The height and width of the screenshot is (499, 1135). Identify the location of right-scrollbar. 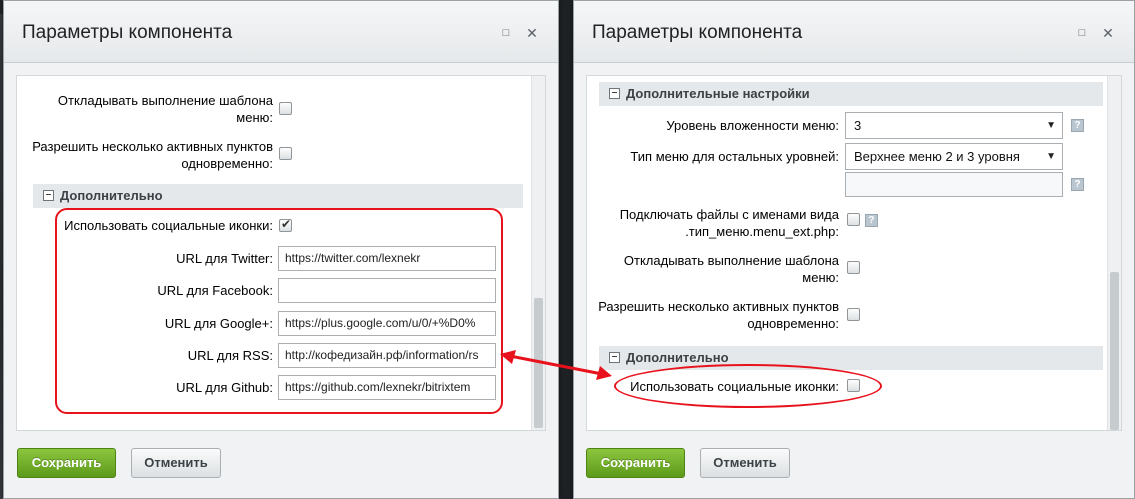
(1114, 253).